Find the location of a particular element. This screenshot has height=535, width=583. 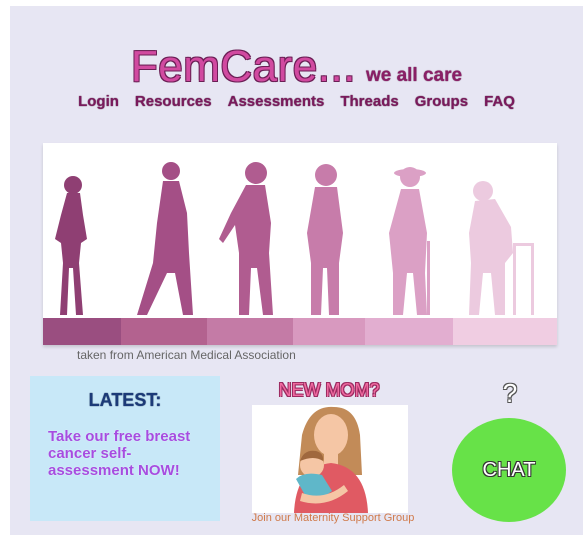

chat-button-label: CHAT is located at coordinates (509, 469).